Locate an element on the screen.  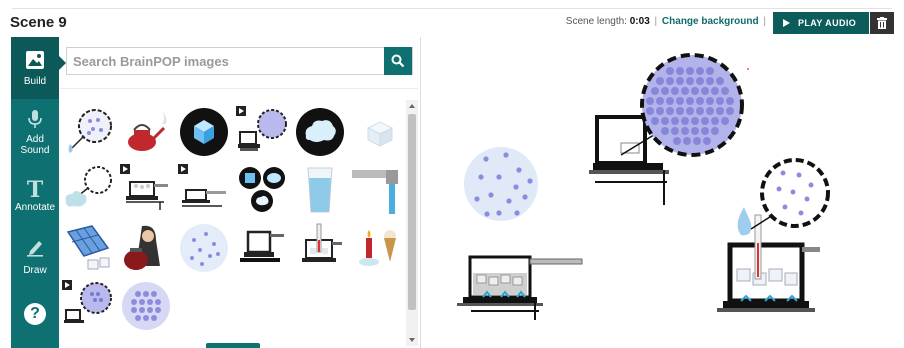
canvas-liquid-particles-magnifier is located at coordinates (795, 193).